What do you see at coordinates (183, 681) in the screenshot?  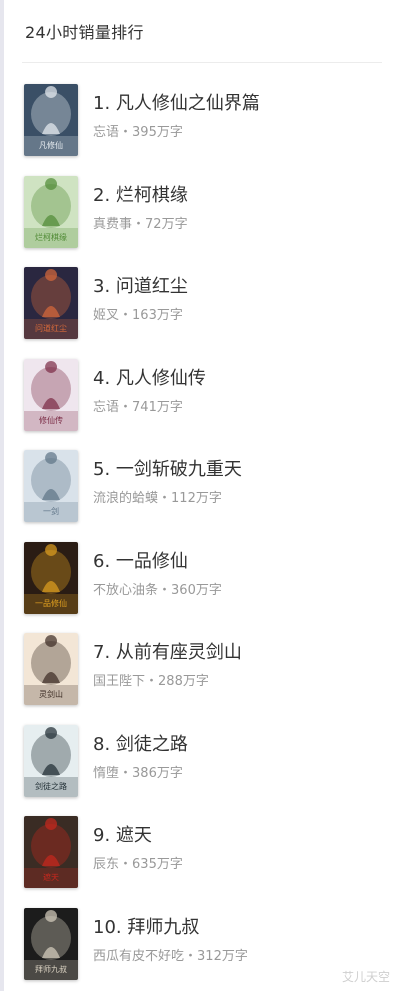 I see `book-word-count: 288万字` at bounding box center [183, 681].